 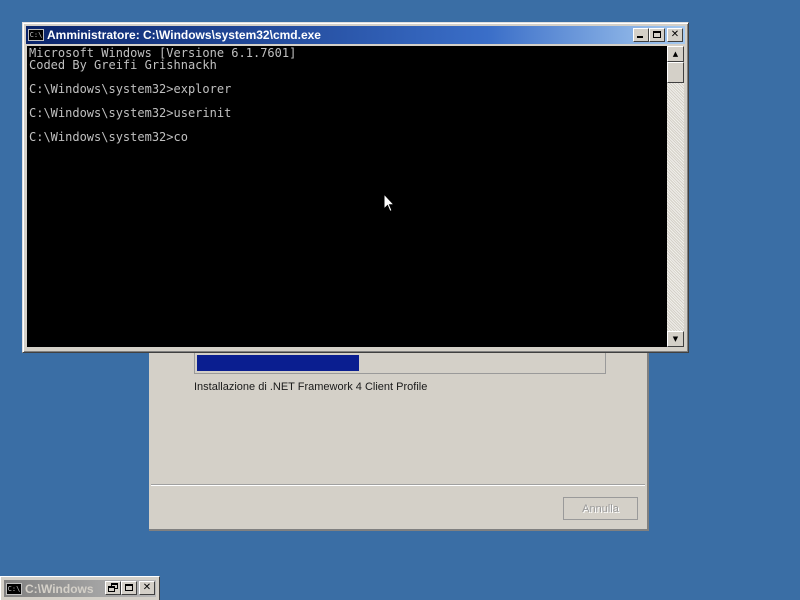 I want to click on minimize-icon, so click(x=640, y=37).